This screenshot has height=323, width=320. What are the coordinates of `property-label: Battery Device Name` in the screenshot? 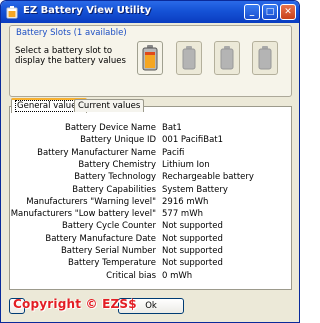 It's located at (110, 128).